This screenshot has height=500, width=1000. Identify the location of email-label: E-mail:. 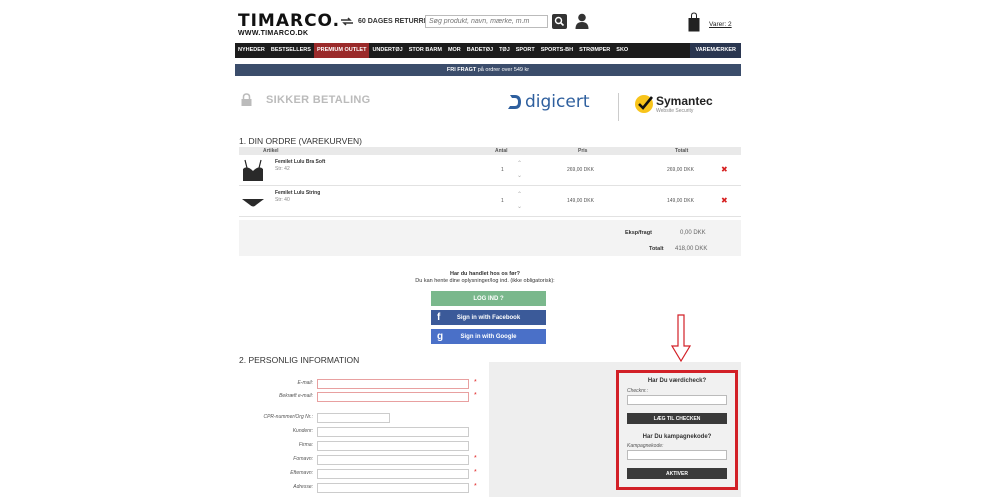
(305, 383).